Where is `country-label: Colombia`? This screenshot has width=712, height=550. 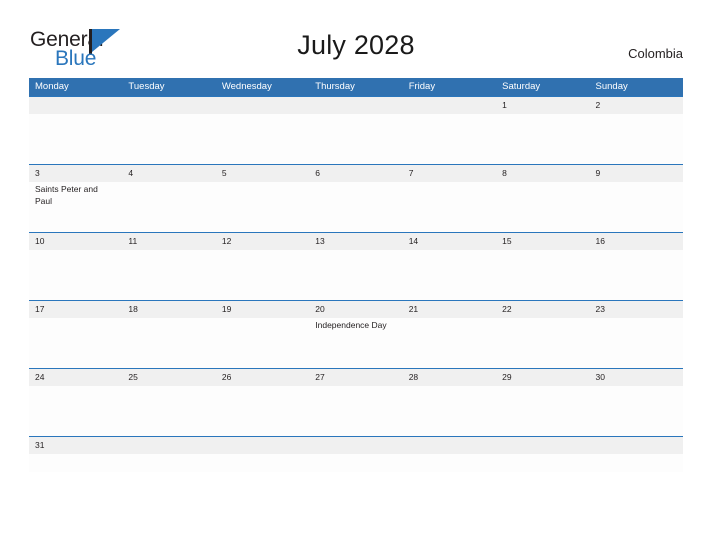
country-label: Colombia is located at coordinates (655, 53).